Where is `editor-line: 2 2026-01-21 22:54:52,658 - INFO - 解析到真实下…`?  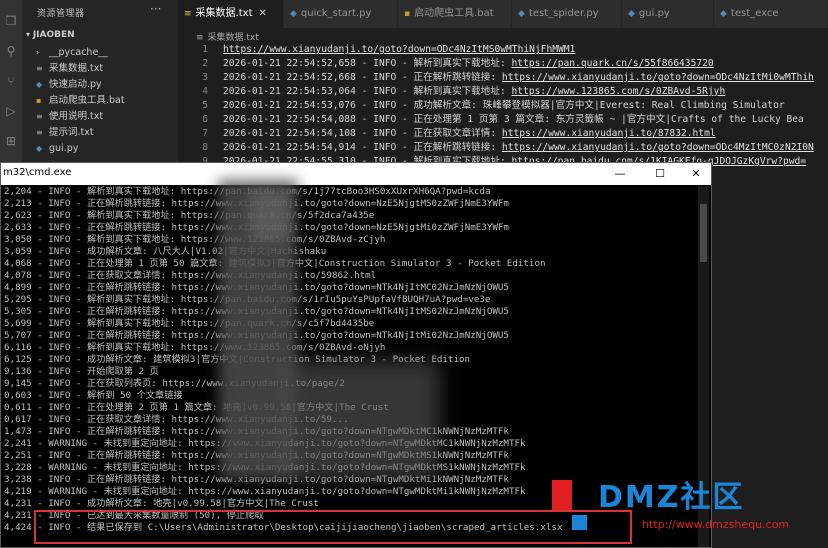 editor-line: 2 2026-01-21 22:54:52,658 - INFO - 解析到真实下… is located at coordinates (458, 63).